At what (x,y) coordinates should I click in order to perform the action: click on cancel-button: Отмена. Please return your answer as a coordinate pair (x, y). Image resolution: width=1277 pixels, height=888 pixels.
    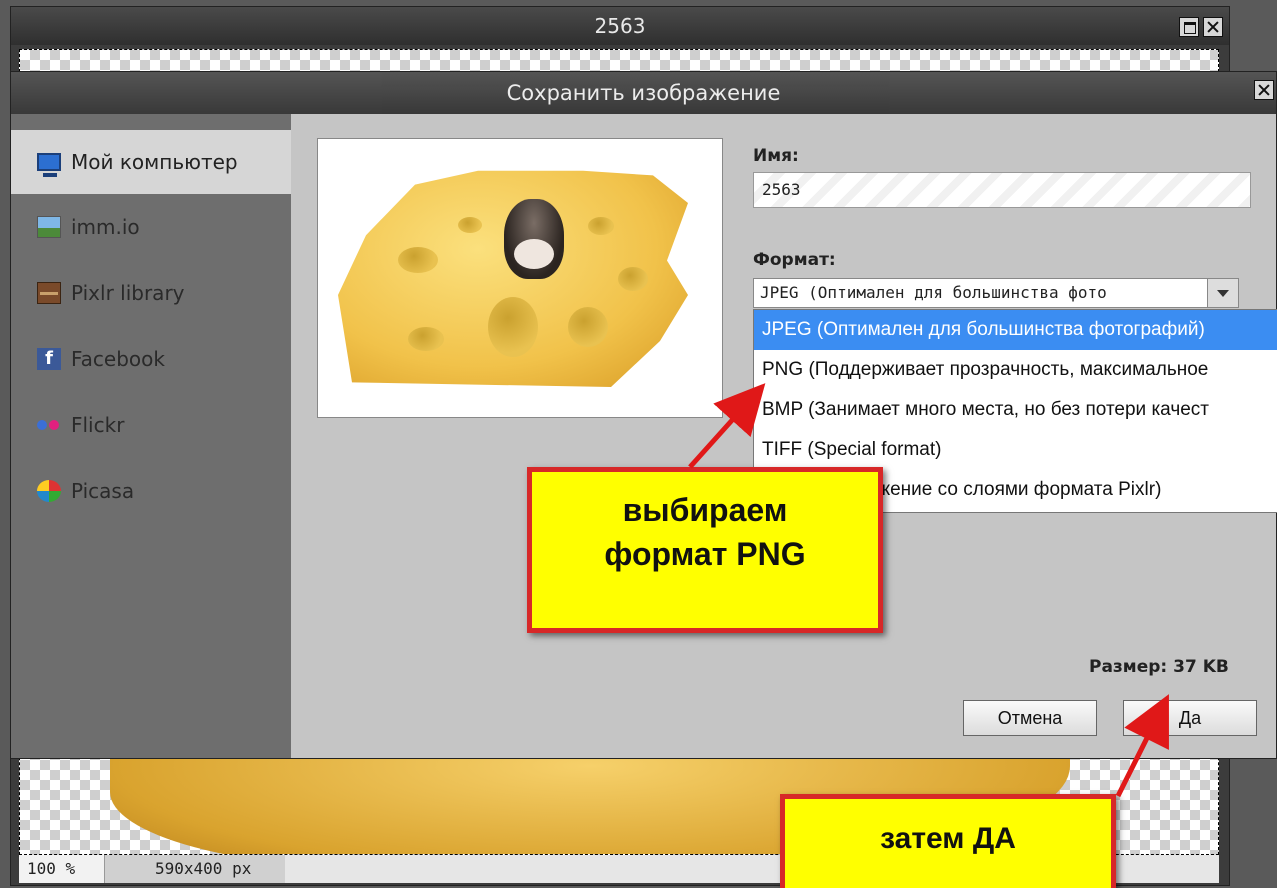
    Looking at the image, I should click on (1030, 718).